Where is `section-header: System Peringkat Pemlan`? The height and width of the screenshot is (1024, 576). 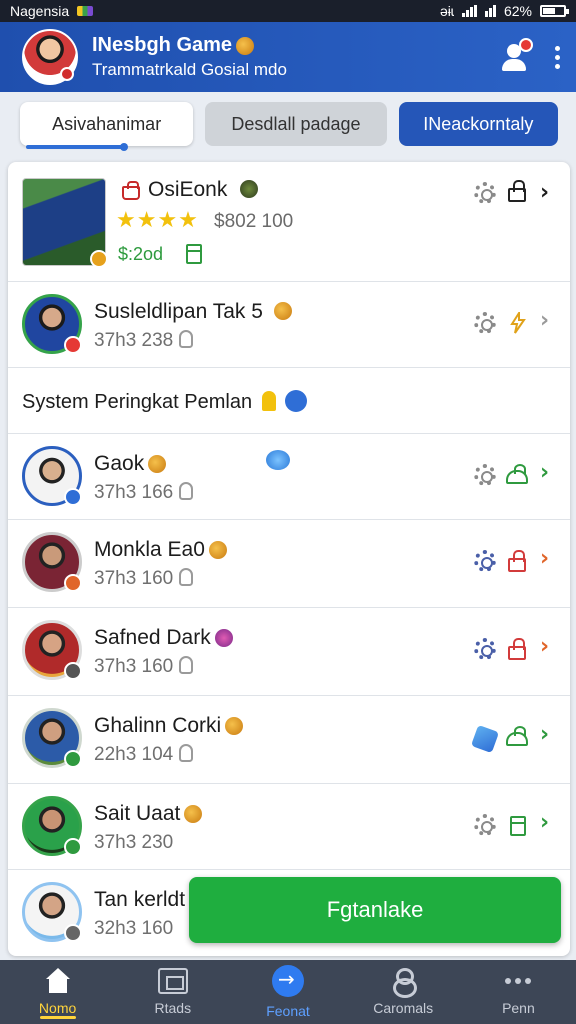
section-header: System Peringkat Pemlan is located at coordinates (289, 401).